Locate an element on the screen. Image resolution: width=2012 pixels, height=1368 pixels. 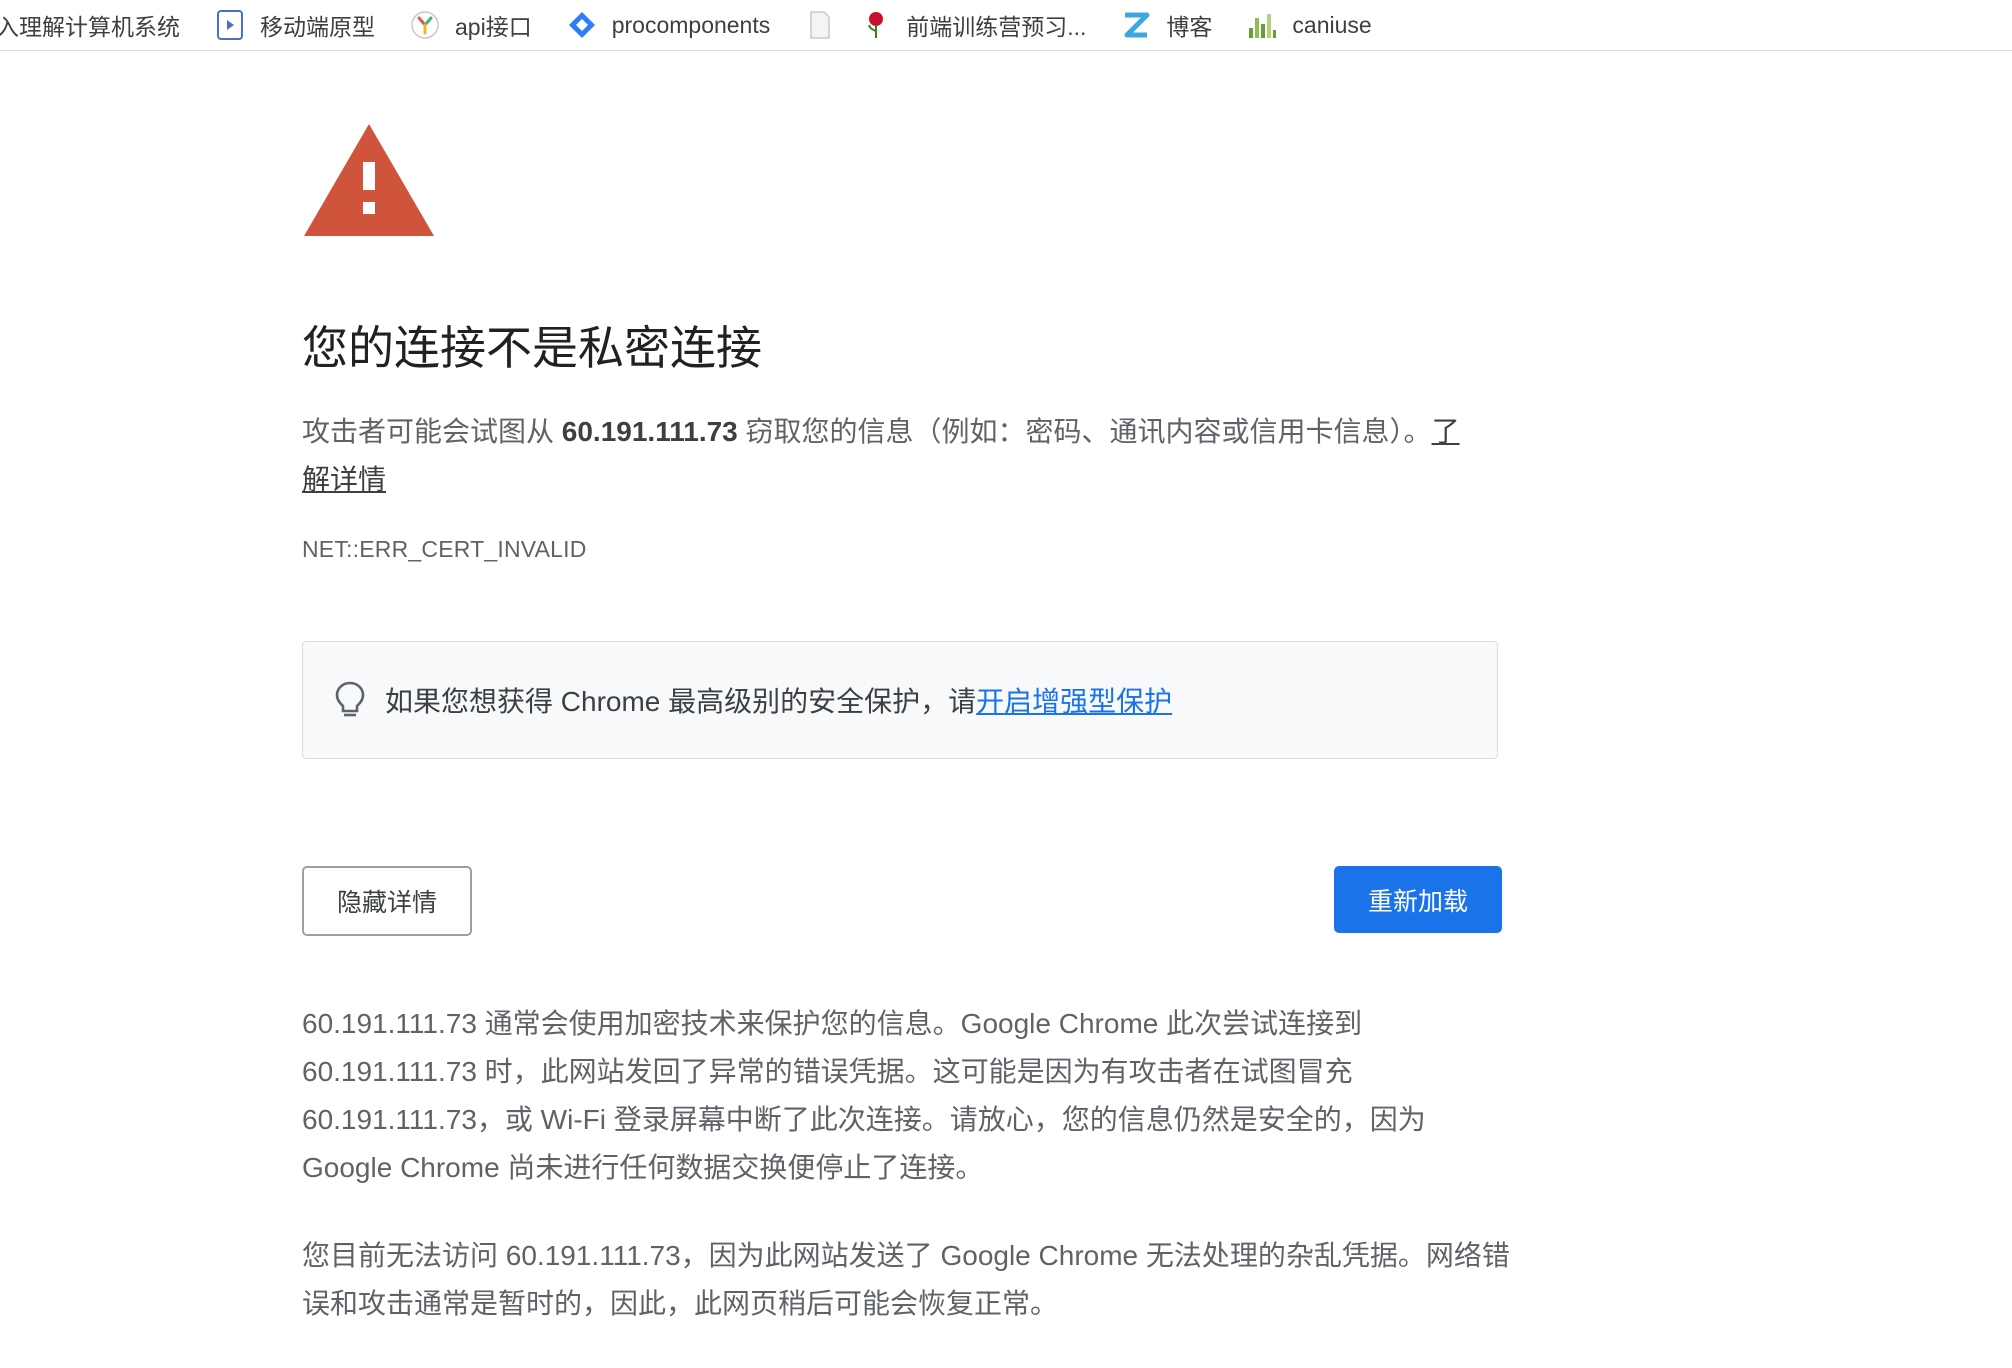
bookmark-item: api接口 is located at coordinates (470, 25).